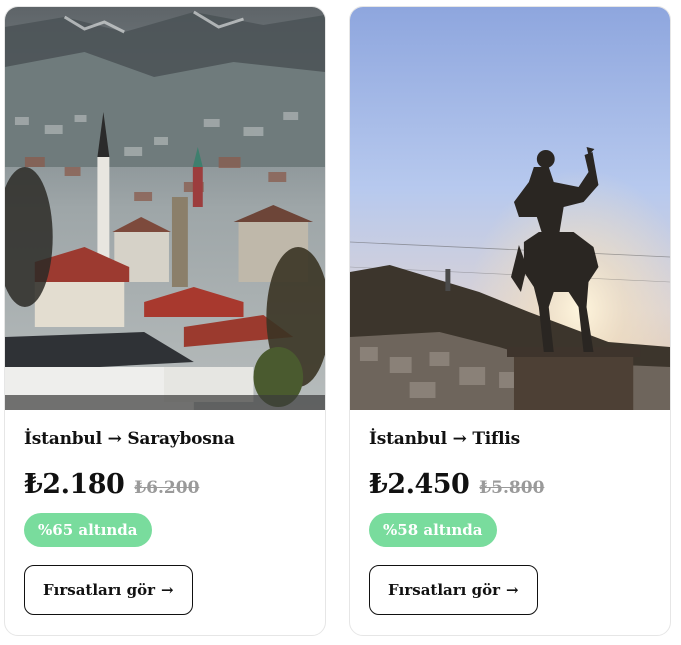  What do you see at coordinates (129, 439) in the screenshot?
I see `route-title: İstanbul → Saraybosna` at bounding box center [129, 439].